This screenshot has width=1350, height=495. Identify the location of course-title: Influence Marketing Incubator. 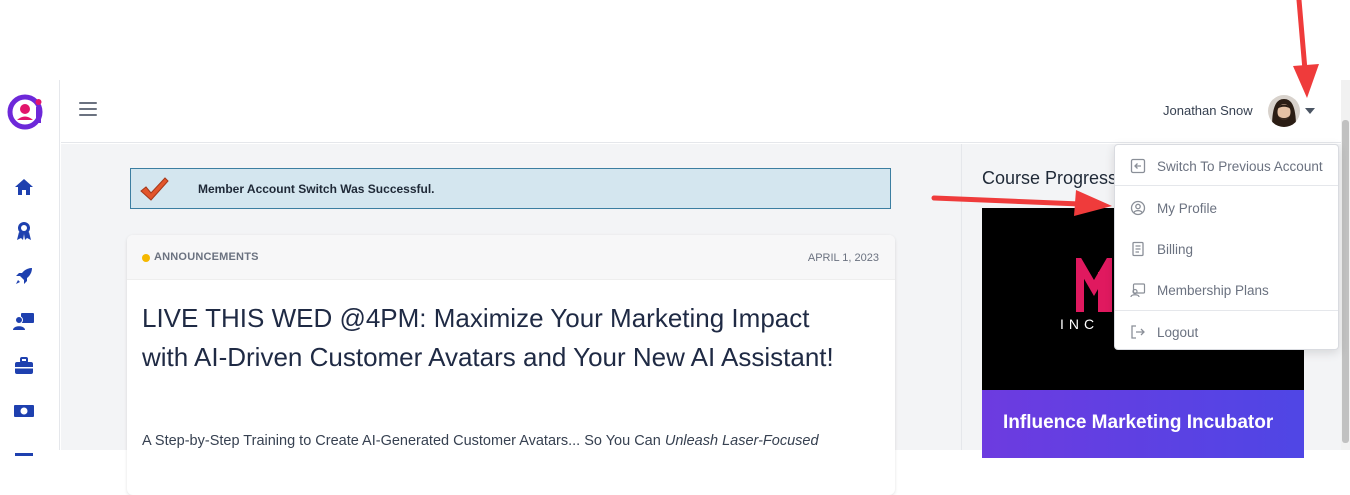
(1138, 423).